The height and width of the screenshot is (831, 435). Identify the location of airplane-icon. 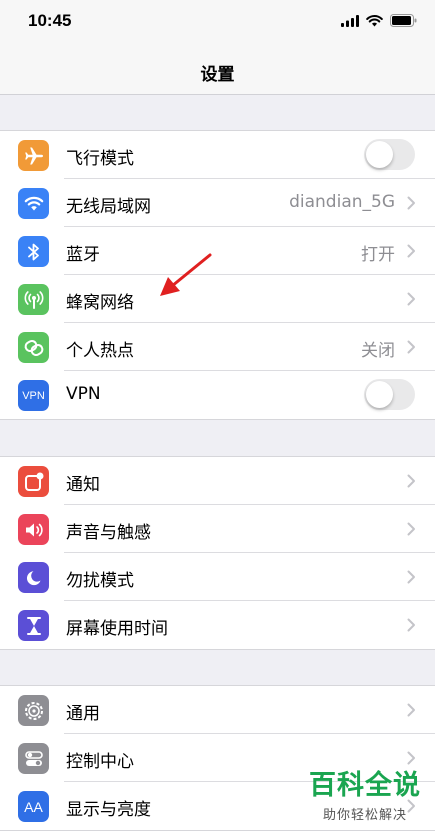
(33, 155).